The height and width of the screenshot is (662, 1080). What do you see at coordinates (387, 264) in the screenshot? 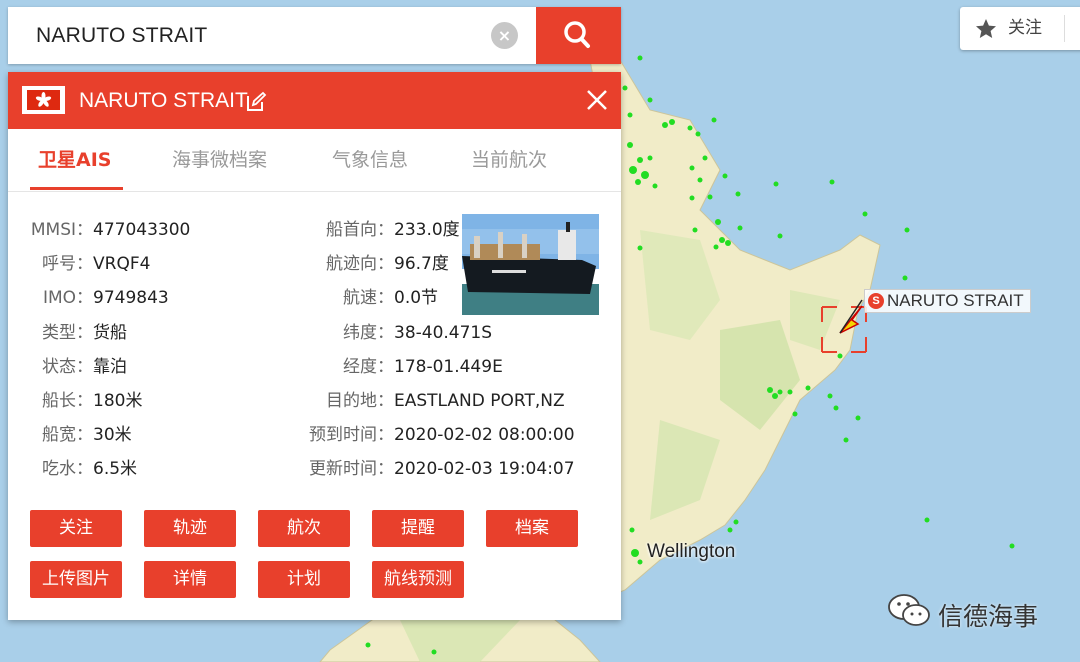
I see `field-course: 航迹向： 96.7度` at bounding box center [387, 264].